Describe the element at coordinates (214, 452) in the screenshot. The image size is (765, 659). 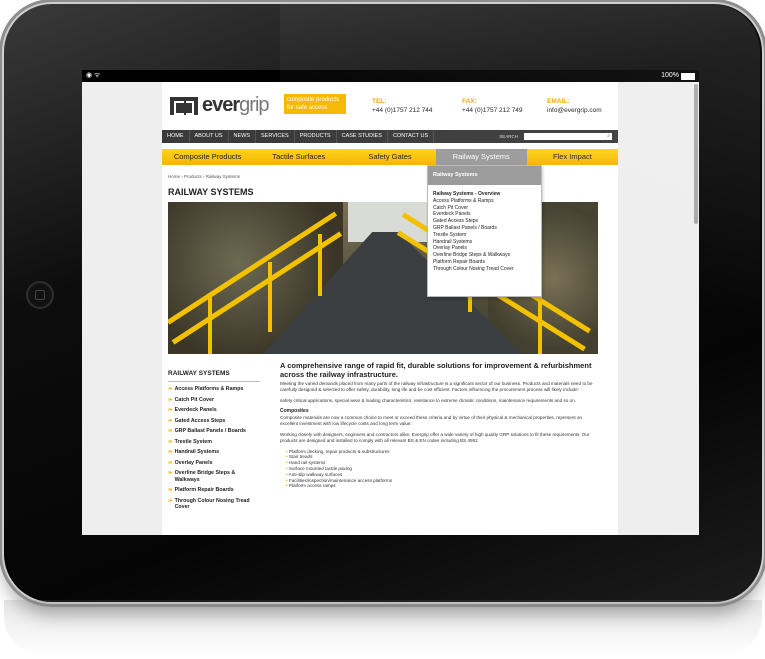
I see `sidebar-item: »» Handrail Systems` at that location.